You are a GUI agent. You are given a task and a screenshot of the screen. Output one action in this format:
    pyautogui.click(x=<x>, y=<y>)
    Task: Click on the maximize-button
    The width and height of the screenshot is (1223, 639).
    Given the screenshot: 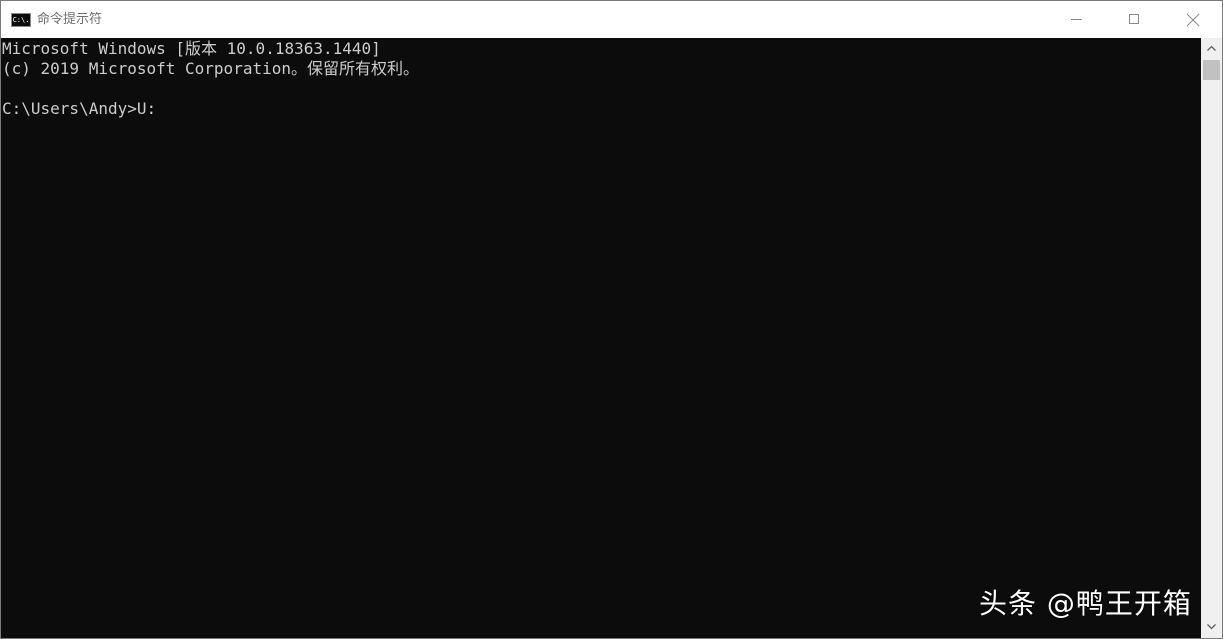 What is the action you would take?
    pyautogui.click(x=1134, y=19)
    